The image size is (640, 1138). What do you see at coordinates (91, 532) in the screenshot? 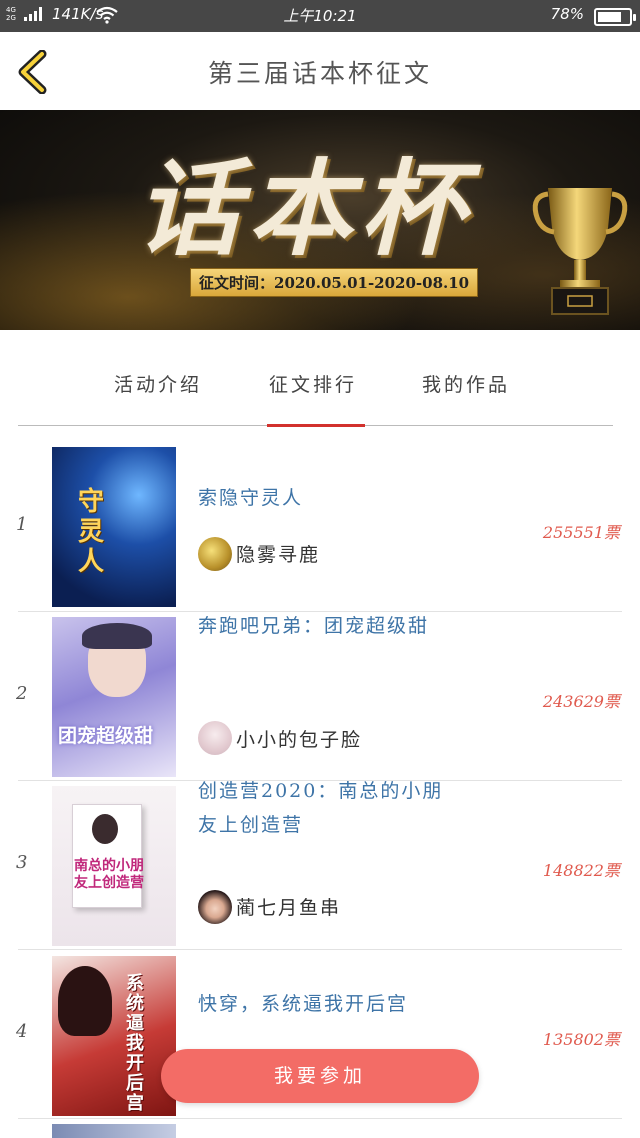
I see `cover-title: 守灵人` at bounding box center [91, 532].